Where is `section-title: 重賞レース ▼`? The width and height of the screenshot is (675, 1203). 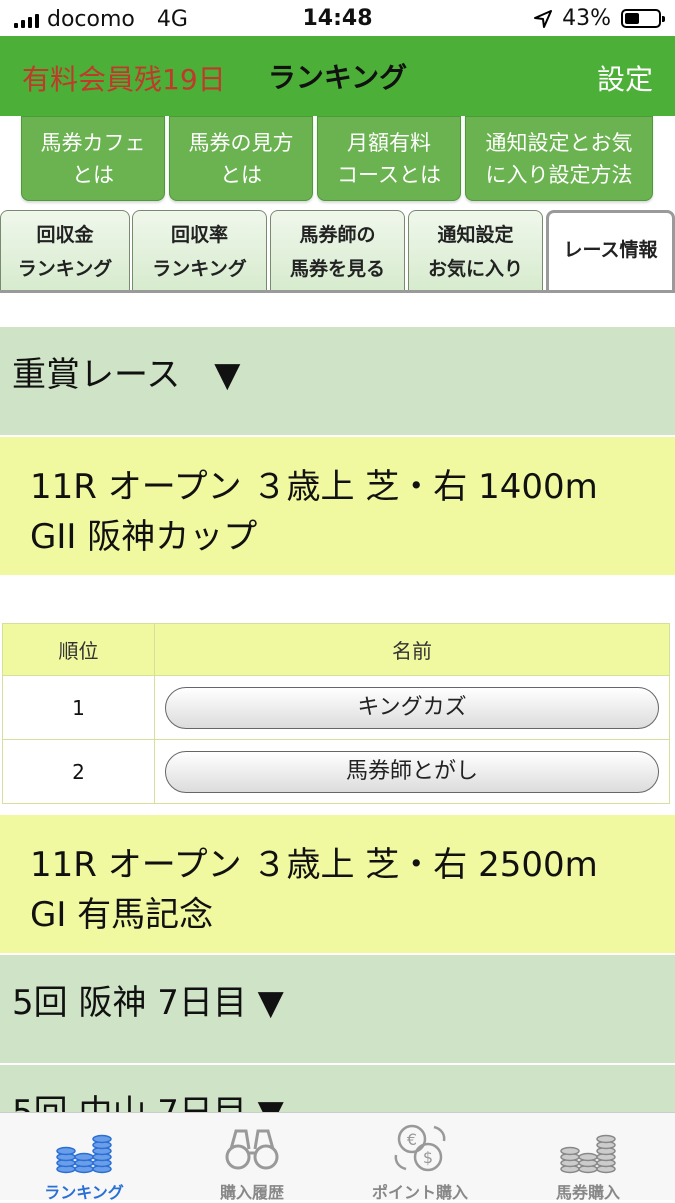 section-title: 重賞レース ▼ is located at coordinates (126, 375).